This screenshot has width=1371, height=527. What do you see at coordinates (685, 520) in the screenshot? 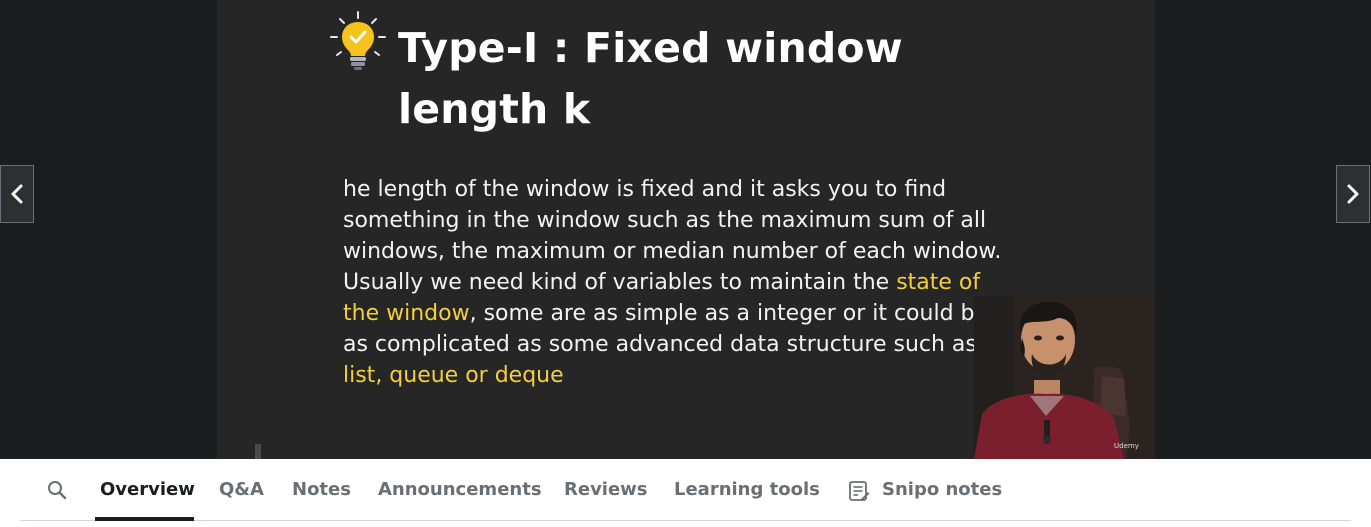
I see `tabs-divider` at bounding box center [685, 520].